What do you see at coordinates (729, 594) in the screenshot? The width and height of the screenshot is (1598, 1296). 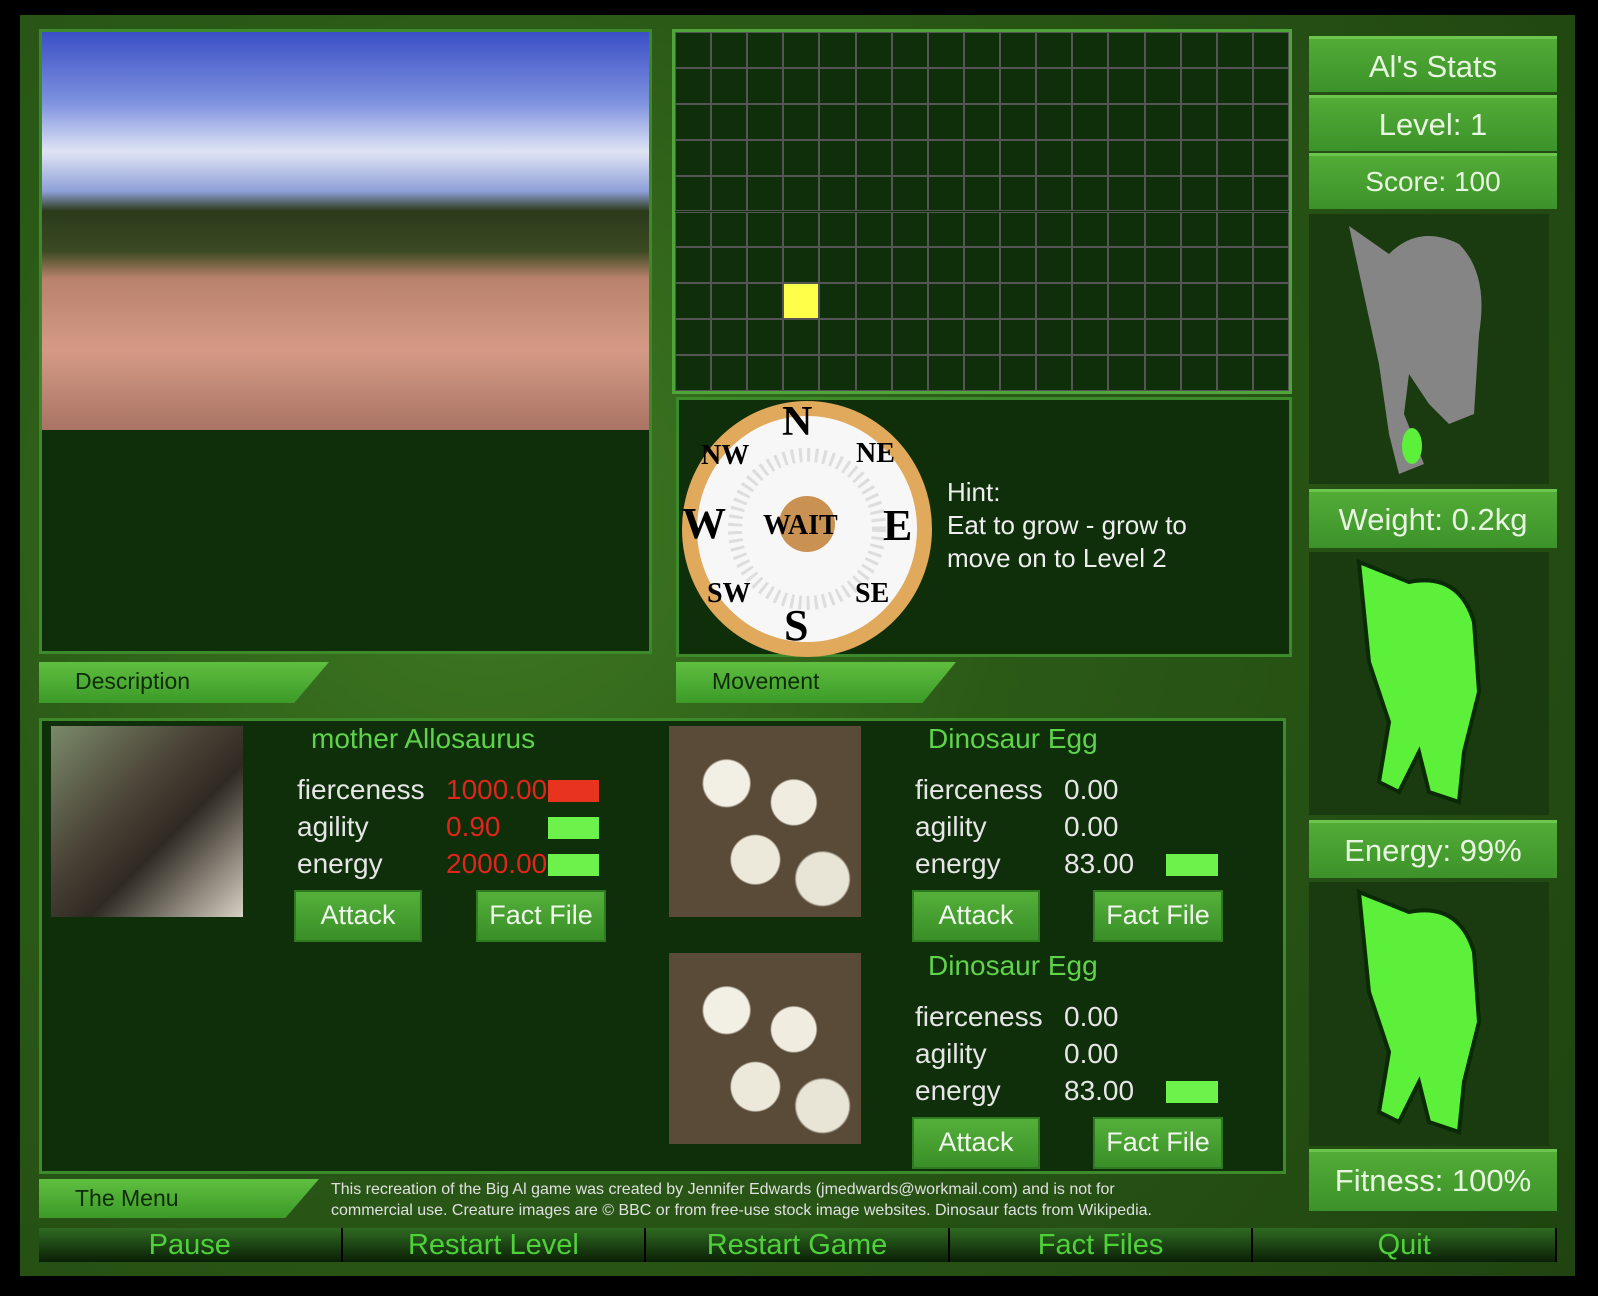 I see `compass-sw: SW` at bounding box center [729, 594].